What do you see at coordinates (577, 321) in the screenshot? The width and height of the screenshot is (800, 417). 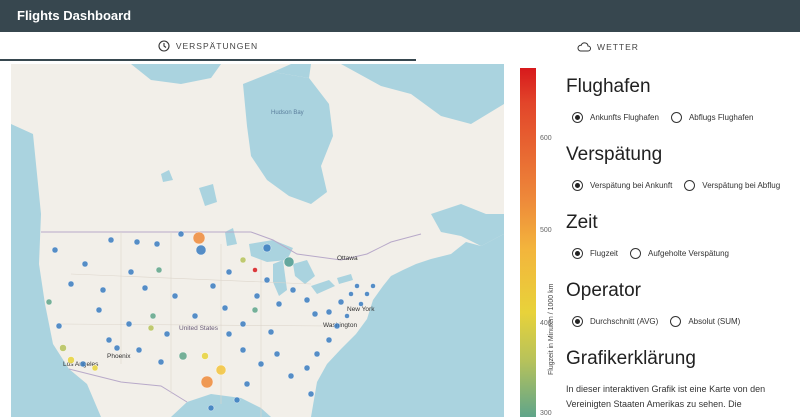 I see `radio-average` at bounding box center [577, 321].